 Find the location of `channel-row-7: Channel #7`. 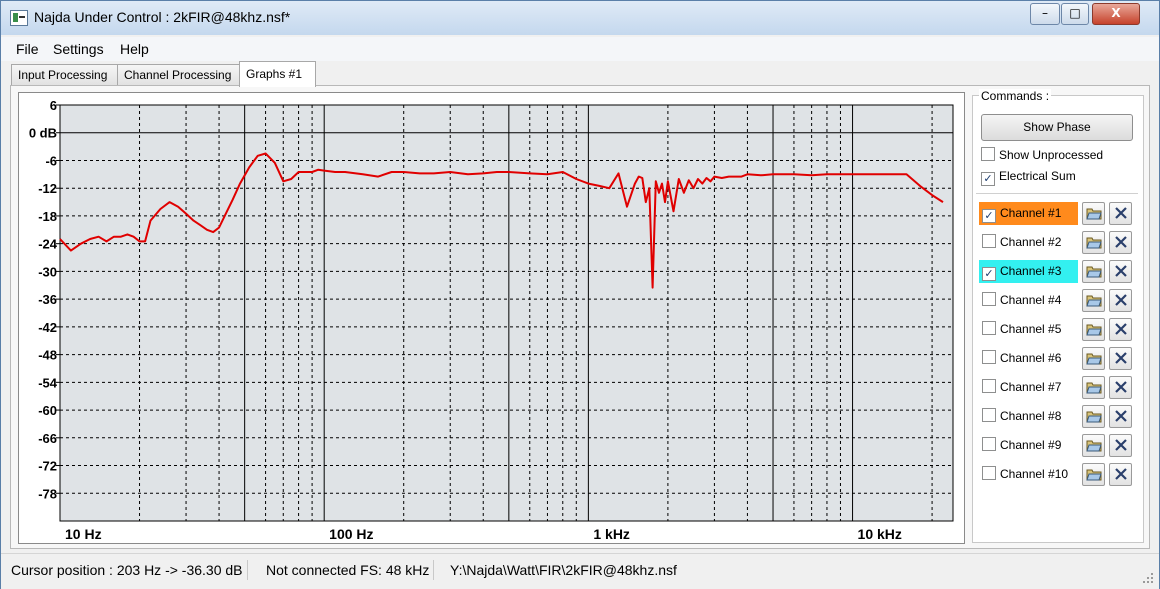

channel-row-7: Channel #7 is located at coordinates (1028, 387).